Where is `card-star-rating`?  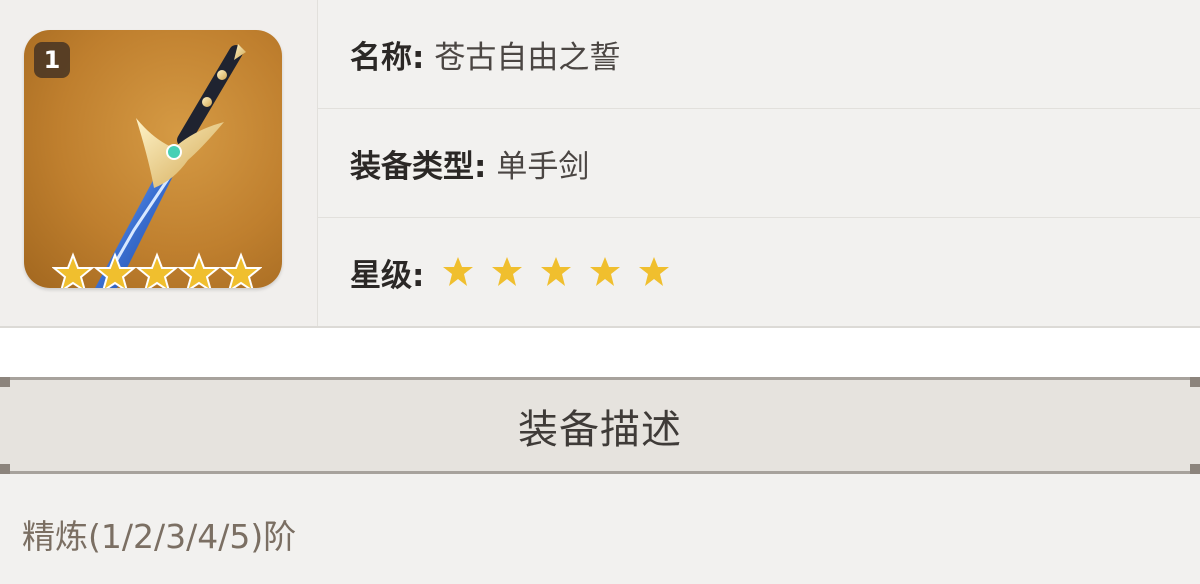 card-star-rating is located at coordinates (157, 270).